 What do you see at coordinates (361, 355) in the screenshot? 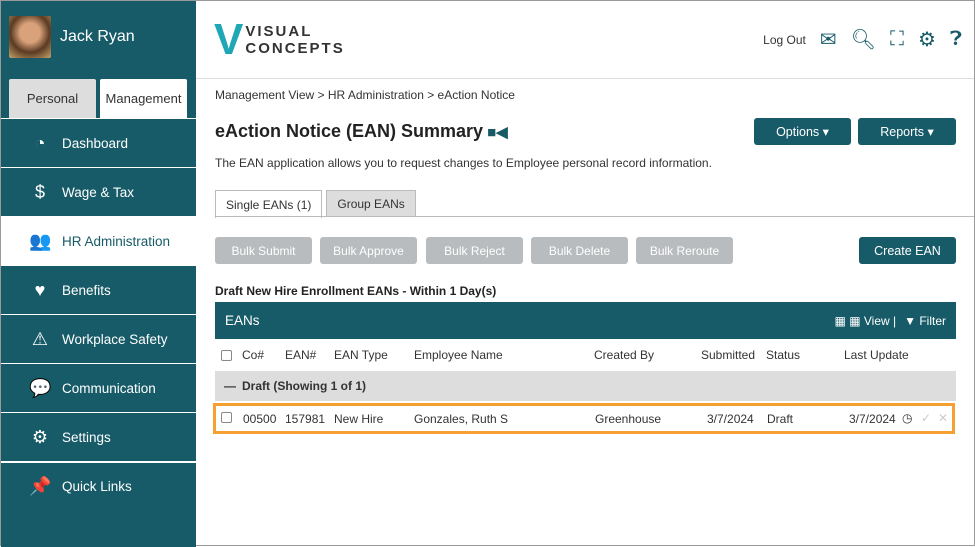
I see `column-ean-type: EAN Type` at bounding box center [361, 355].